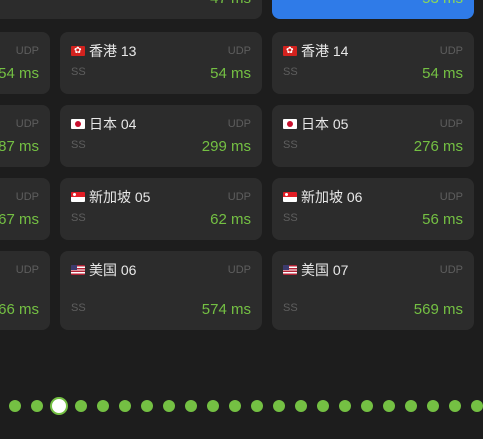 The image size is (483, 439). I want to click on node-card-partial-left: UDP 67 ms, so click(25, 209).